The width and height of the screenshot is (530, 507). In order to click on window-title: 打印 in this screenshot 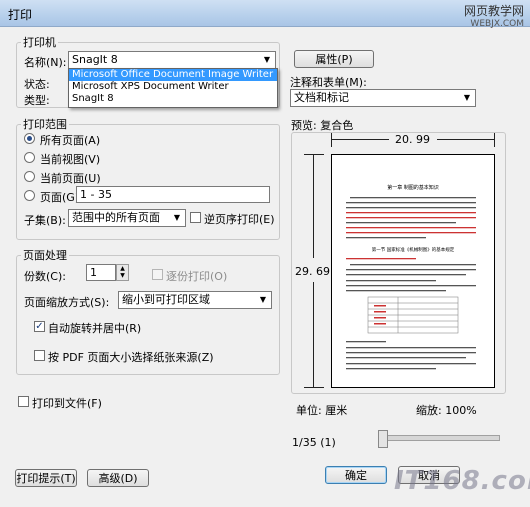, I will do `click(20, 15)`.